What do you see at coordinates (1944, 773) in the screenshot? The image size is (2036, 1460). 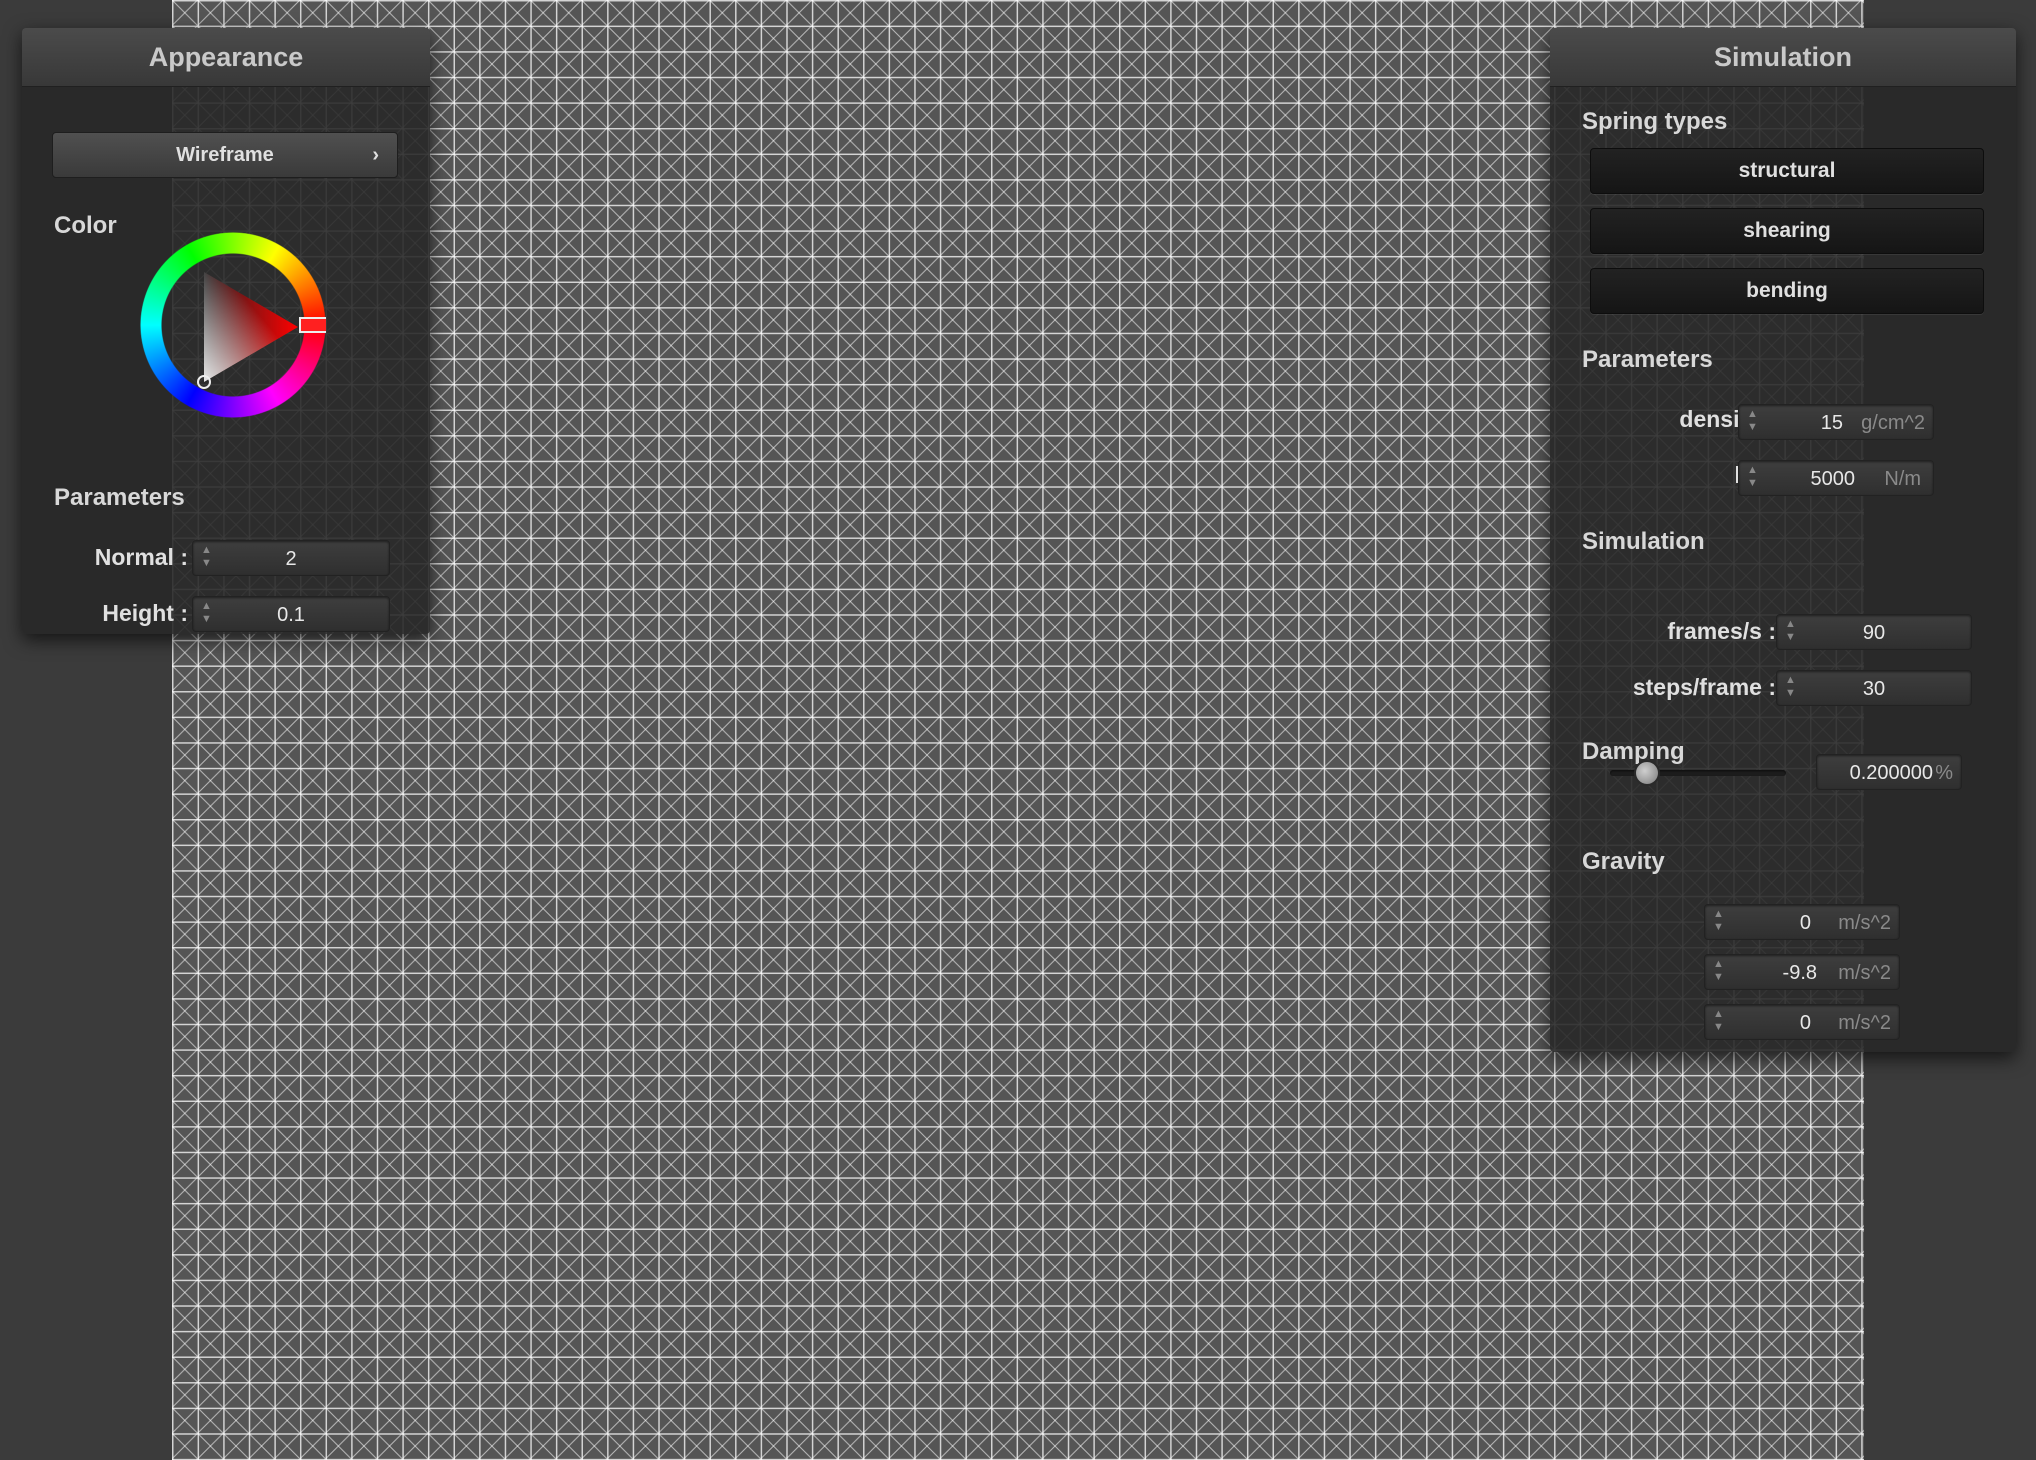 I see `damping-unit: %` at bounding box center [1944, 773].